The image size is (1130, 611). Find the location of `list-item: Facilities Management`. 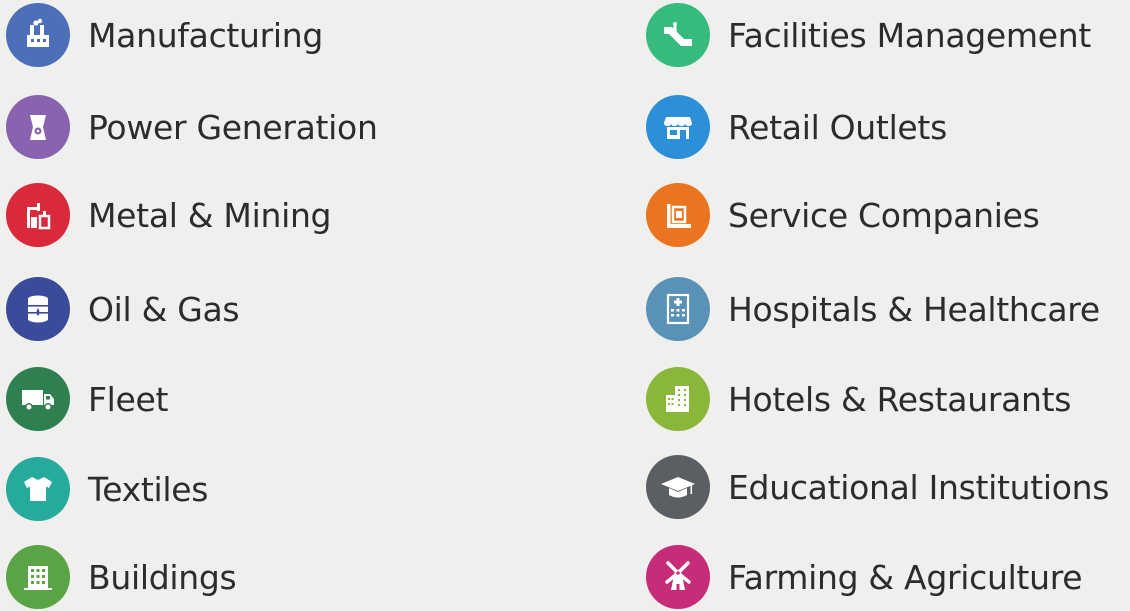

list-item: Facilities Management is located at coordinates (868, 35).